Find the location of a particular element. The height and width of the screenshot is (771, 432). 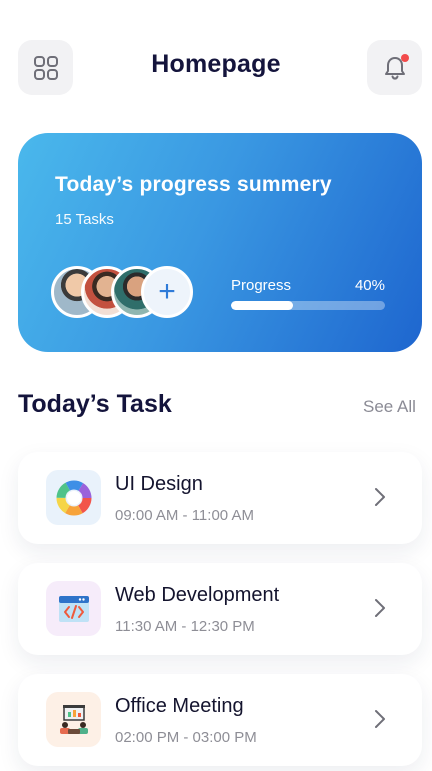

task-name: Web Development is located at coordinates (197, 595).